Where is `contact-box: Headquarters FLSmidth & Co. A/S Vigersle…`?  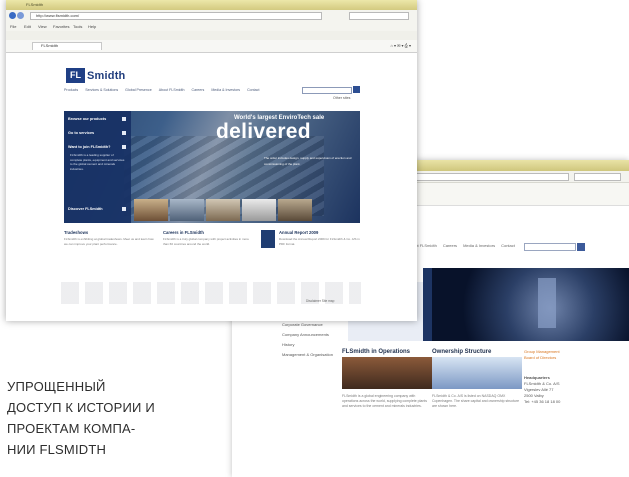 contact-box: Headquarters FLSmidth & Co. A/S Vigersle… is located at coordinates (542, 390).